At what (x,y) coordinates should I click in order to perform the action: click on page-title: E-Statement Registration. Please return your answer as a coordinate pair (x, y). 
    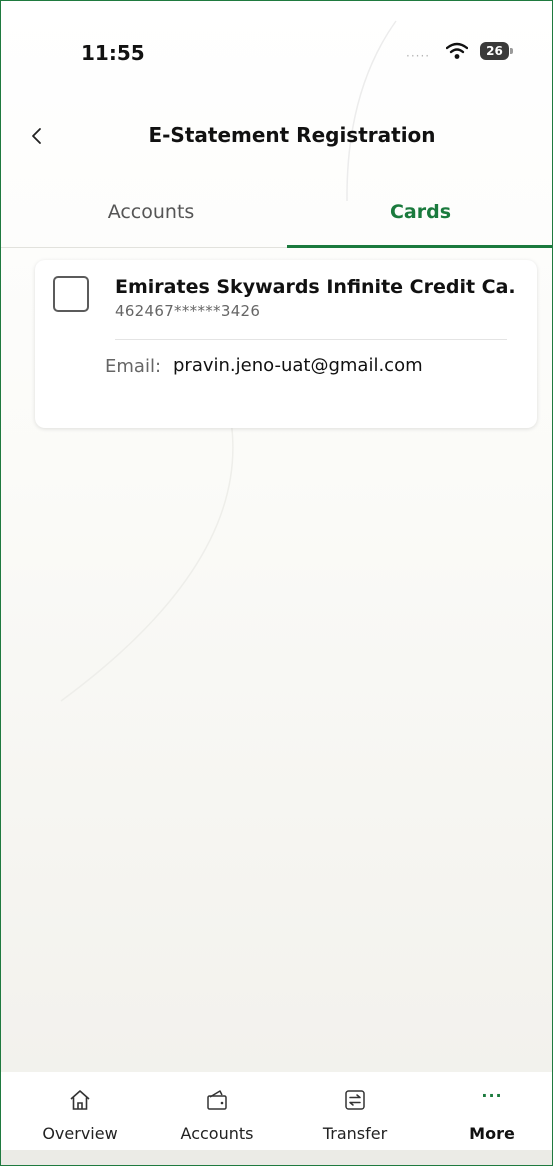
    Looking at the image, I should click on (292, 135).